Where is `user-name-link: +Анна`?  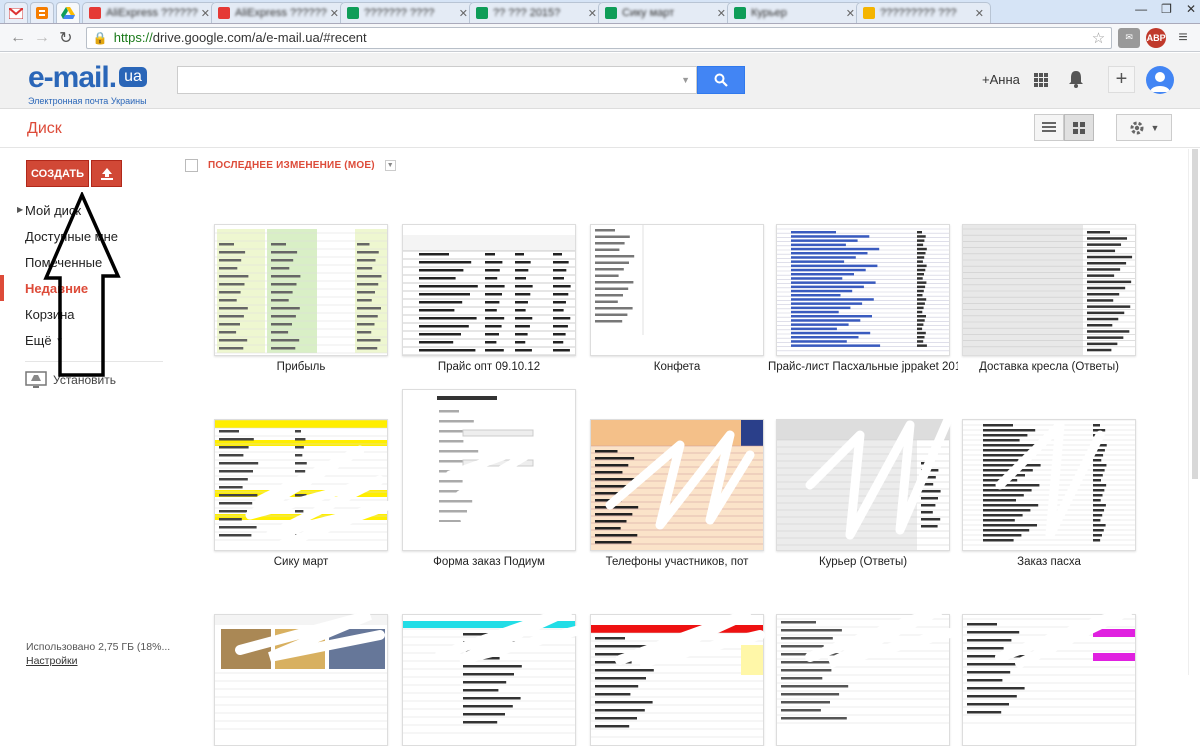 user-name-link: +Анна is located at coordinates (1001, 79).